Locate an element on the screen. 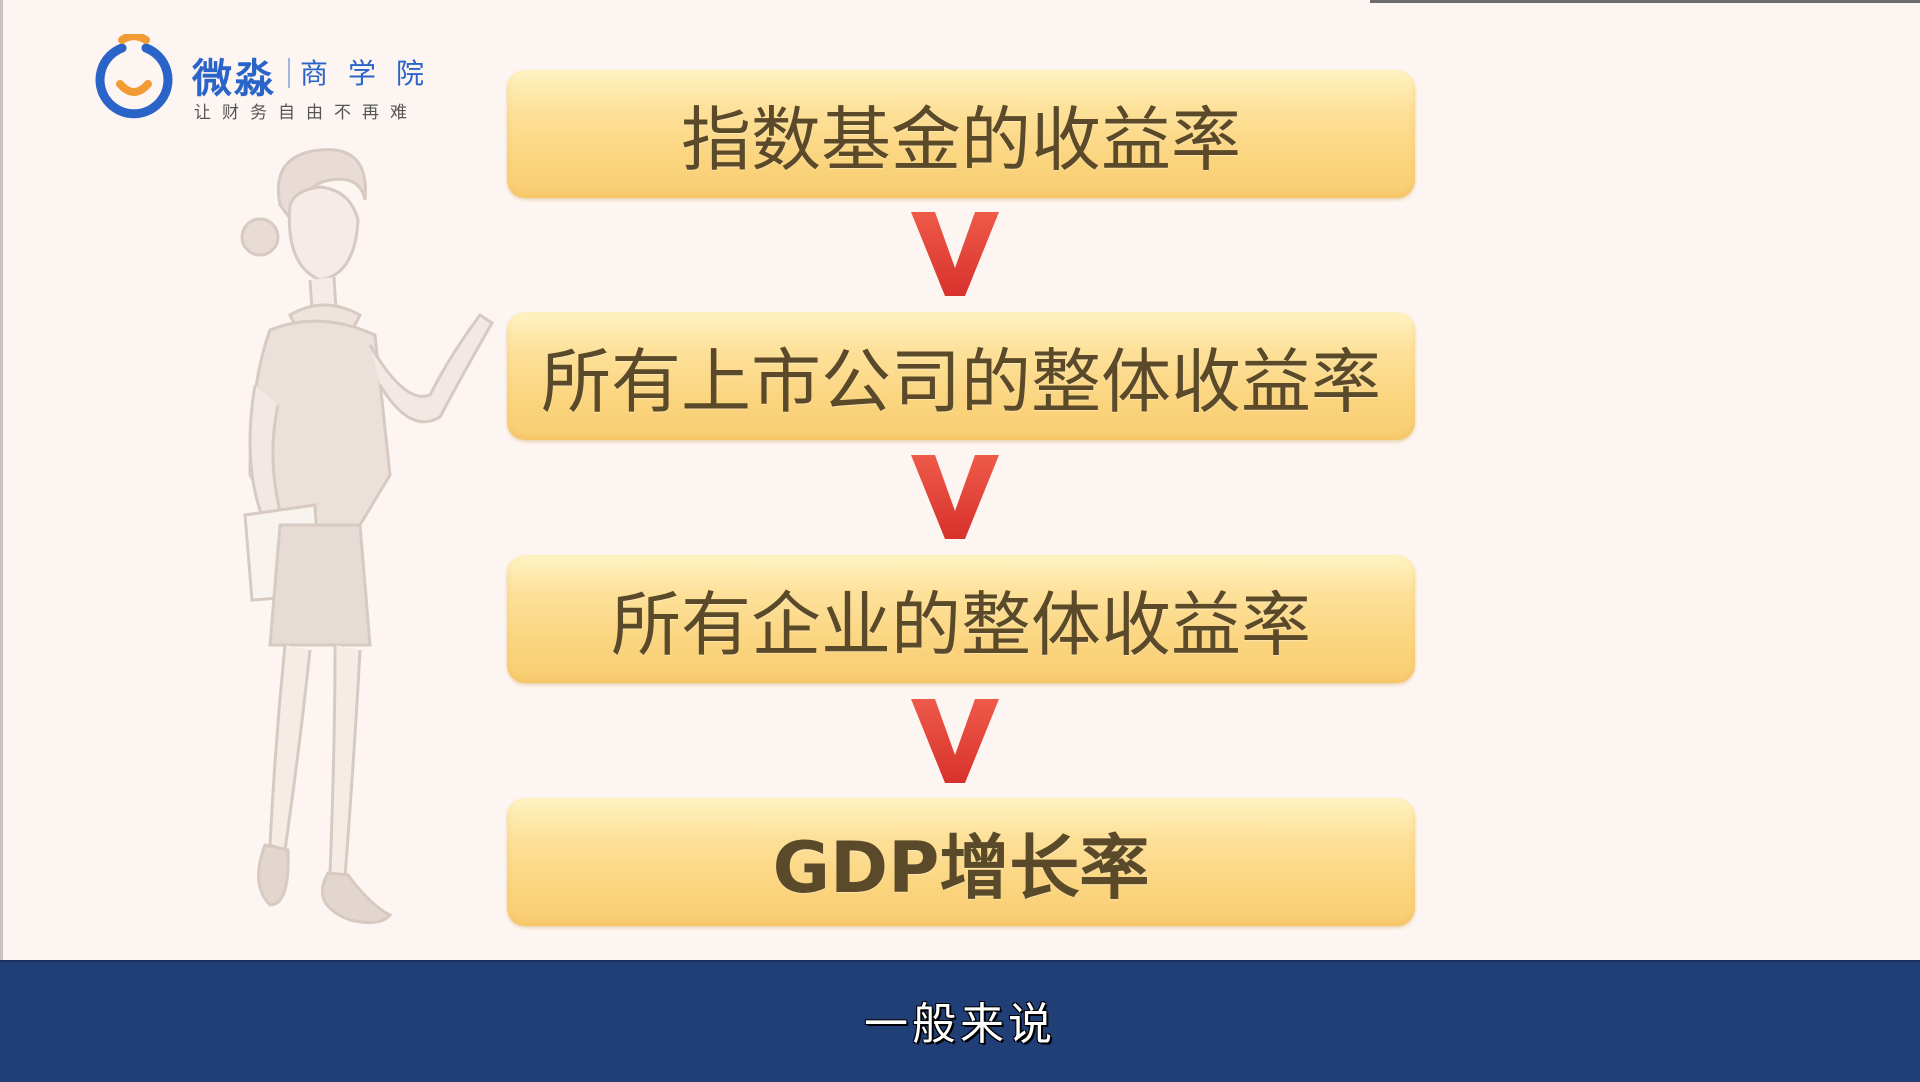 This screenshot has height=1082, width=1920. chain-box-2: 所有上市公司的整体收益率 is located at coordinates (961, 376).